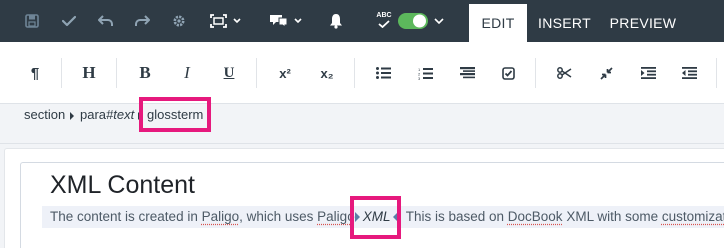 Image resolution: width=724 pixels, height=248 pixels. I want to click on bold-button: B, so click(145, 73).